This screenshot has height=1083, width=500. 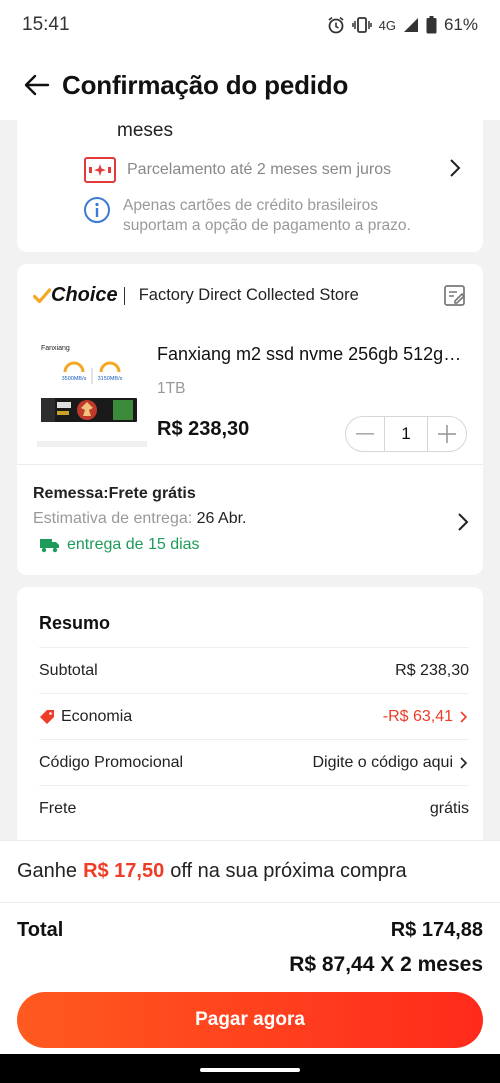 What do you see at coordinates (249, 295) in the screenshot?
I see `store-name: Factory Direct Collected Store` at bounding box center [249, 295].